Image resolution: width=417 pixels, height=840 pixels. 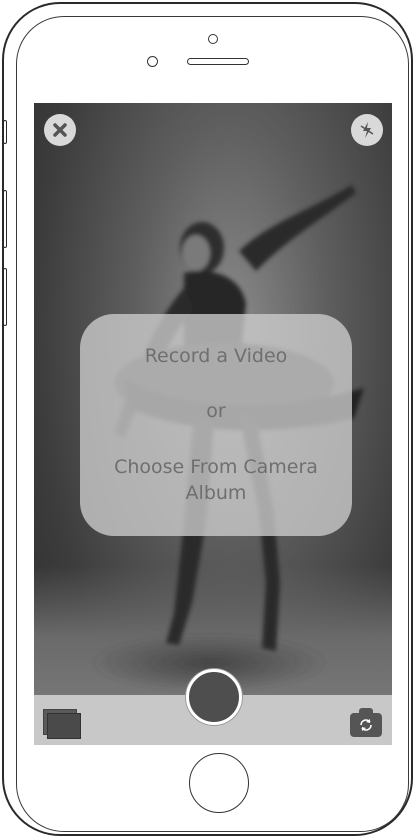 What do you see at coordinates (216, 356) in the screenshot?
I see `record-video-option: Record a Video` at bounding box center [216, 356].